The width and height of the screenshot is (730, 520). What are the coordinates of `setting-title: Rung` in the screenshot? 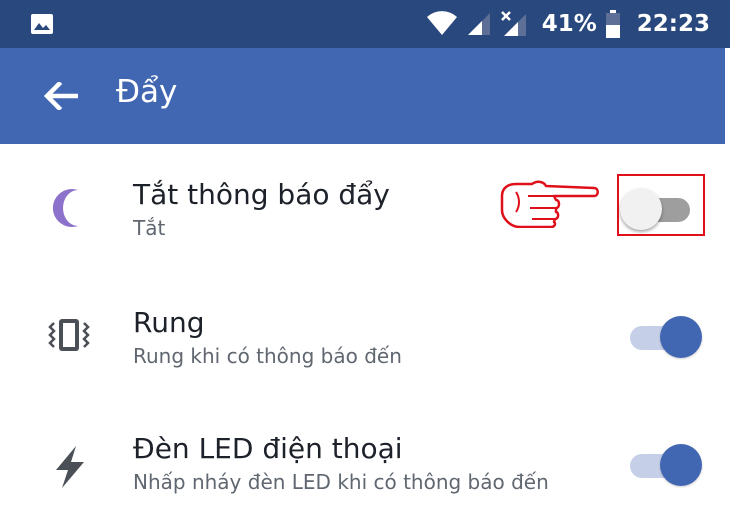 It's located at (169, 322).